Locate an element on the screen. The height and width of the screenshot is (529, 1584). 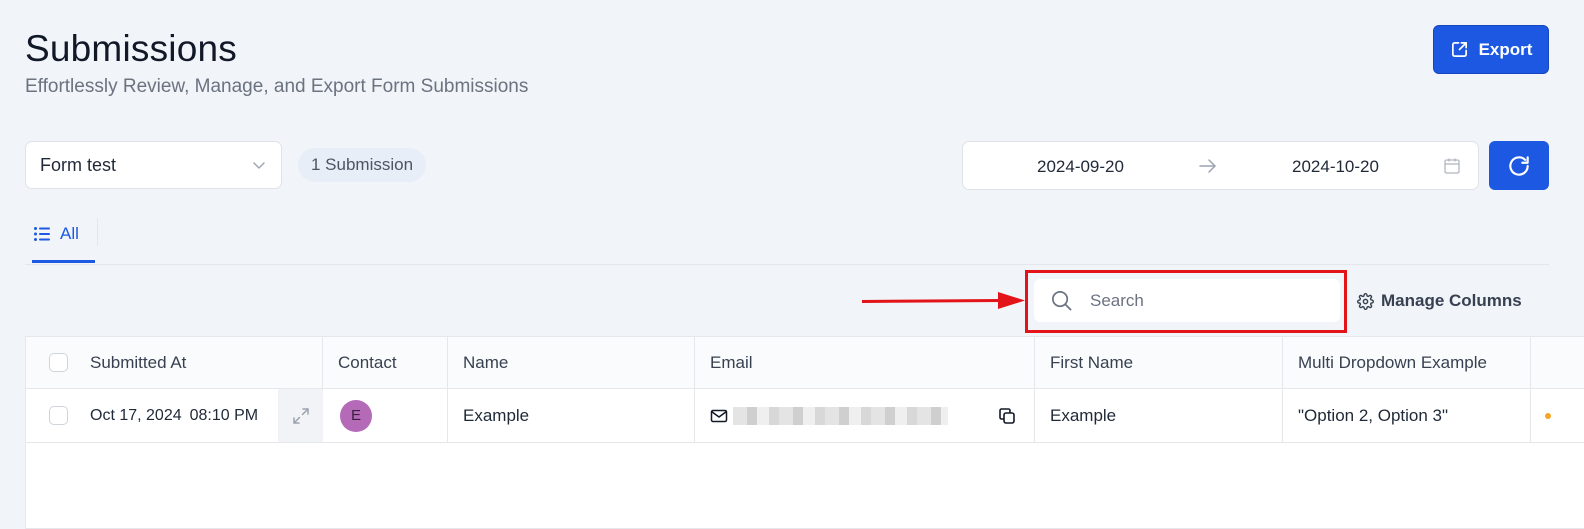
col-name: Name is located at coordinates (571, 362).